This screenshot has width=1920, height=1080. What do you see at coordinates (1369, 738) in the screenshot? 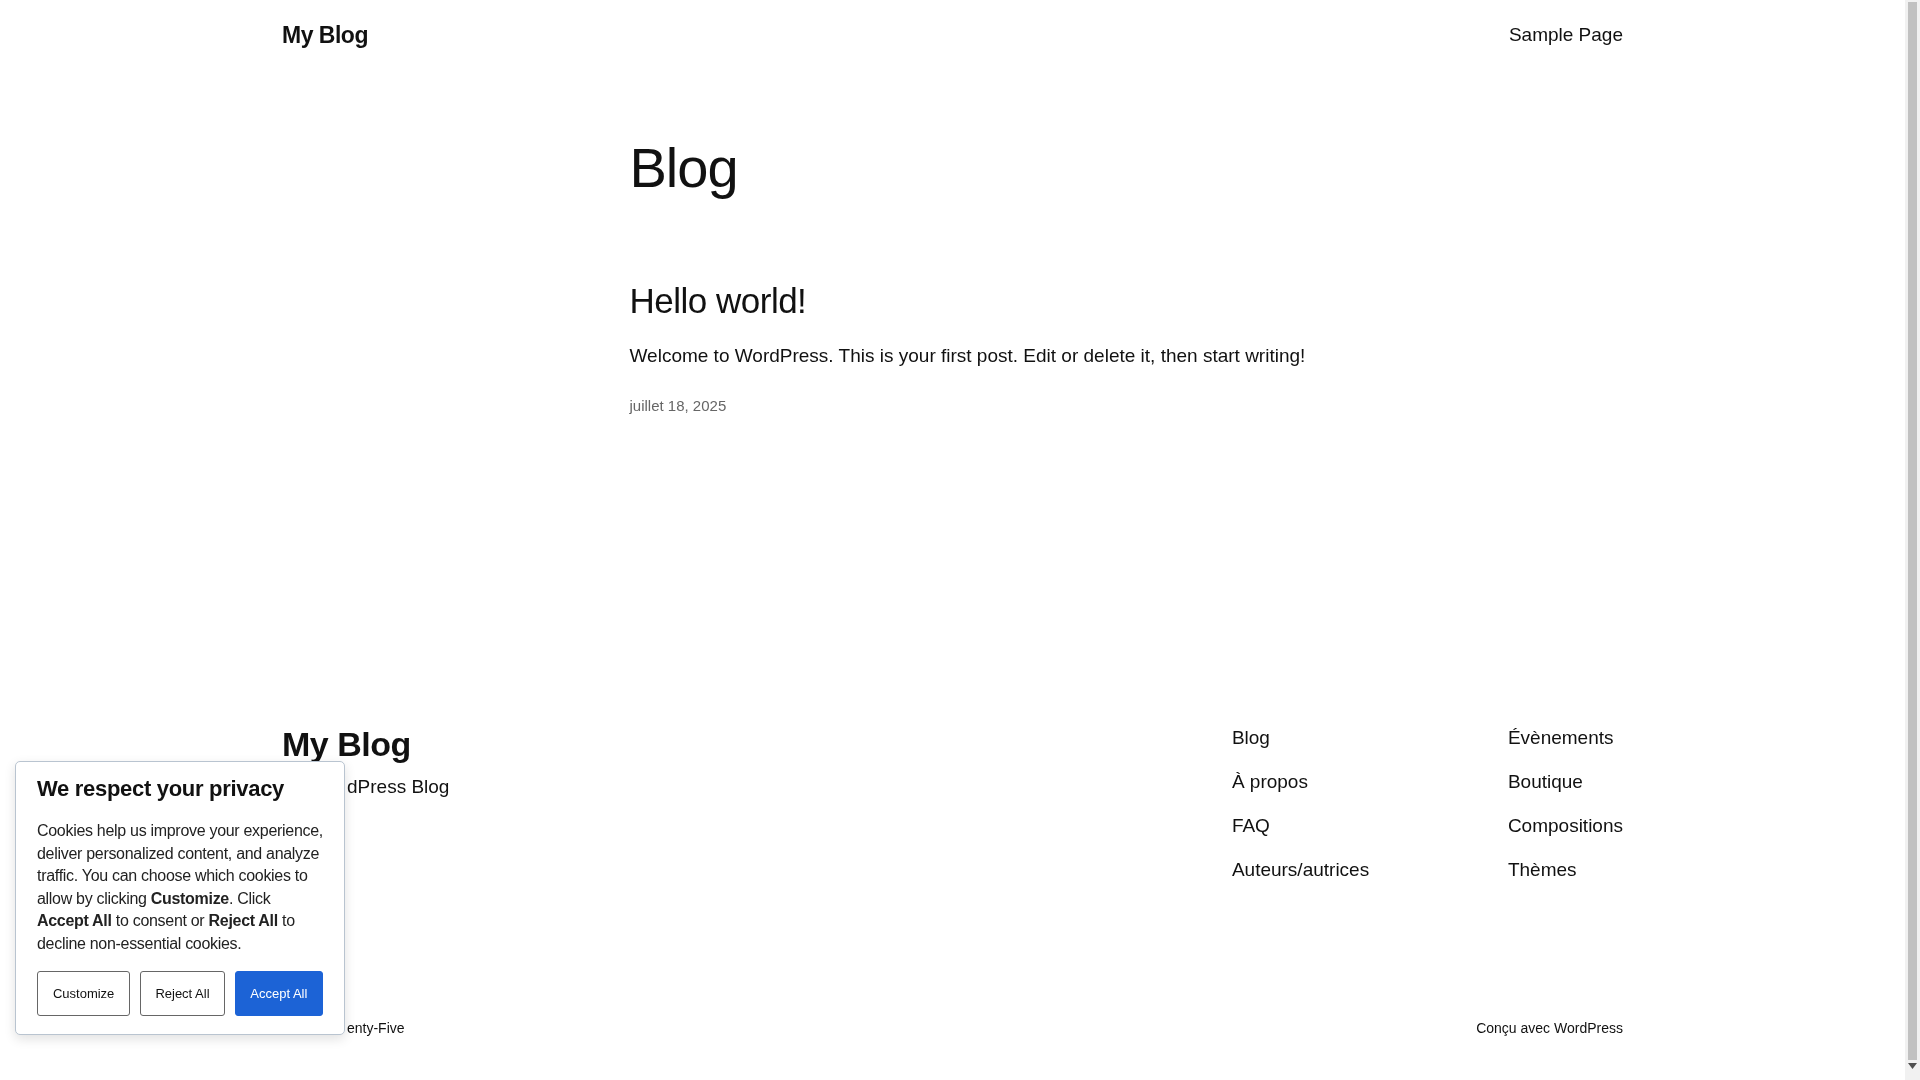
I see `footer-nav-link: Blog` at bounding box center [1369, 738].